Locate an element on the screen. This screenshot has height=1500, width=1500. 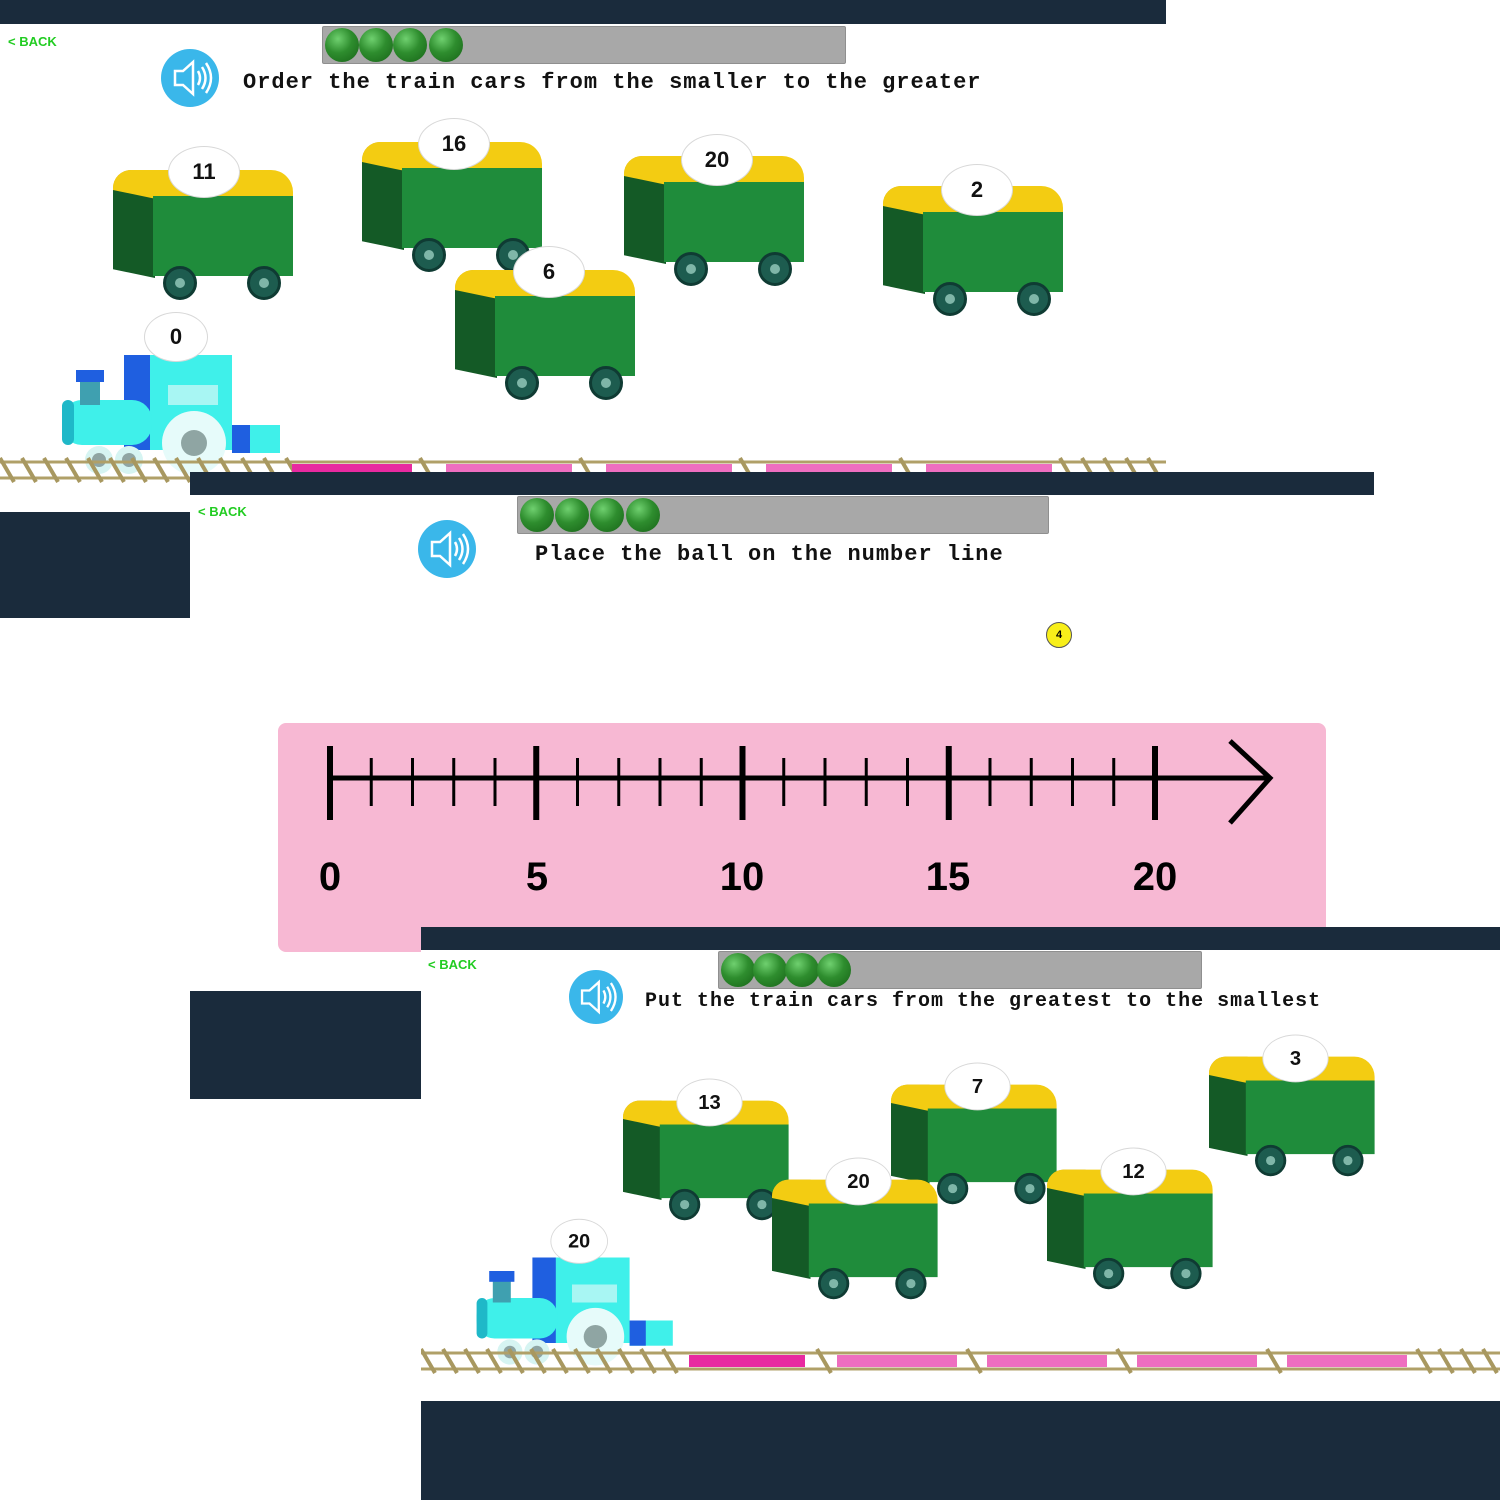
tick-label: 15 is located at coordinates (948, 877).